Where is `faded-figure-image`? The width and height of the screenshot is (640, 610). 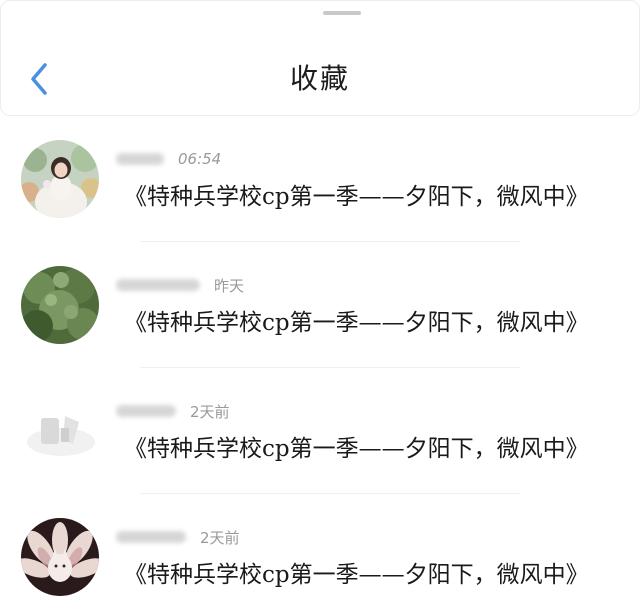 faded-figure-image is located at coordinates (60, 431).